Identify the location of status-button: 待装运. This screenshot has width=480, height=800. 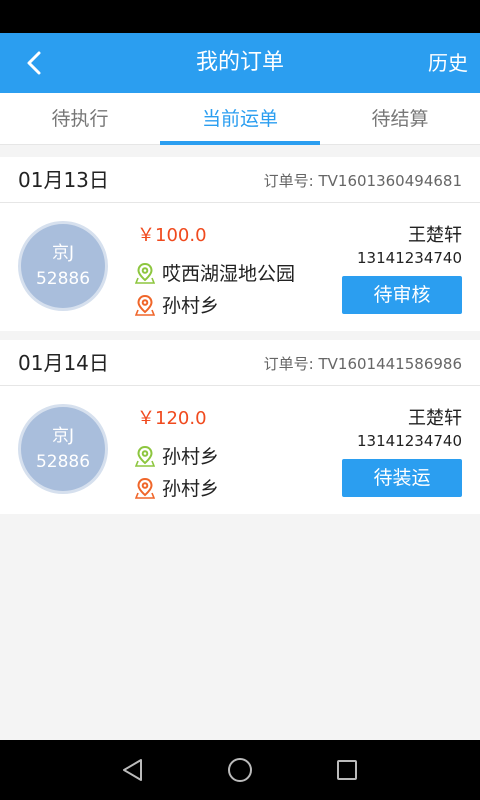
(402, 478).